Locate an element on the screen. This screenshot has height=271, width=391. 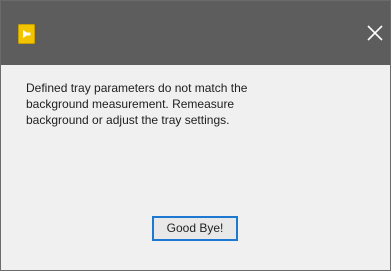
close-button is located at coordinates (375, 33).